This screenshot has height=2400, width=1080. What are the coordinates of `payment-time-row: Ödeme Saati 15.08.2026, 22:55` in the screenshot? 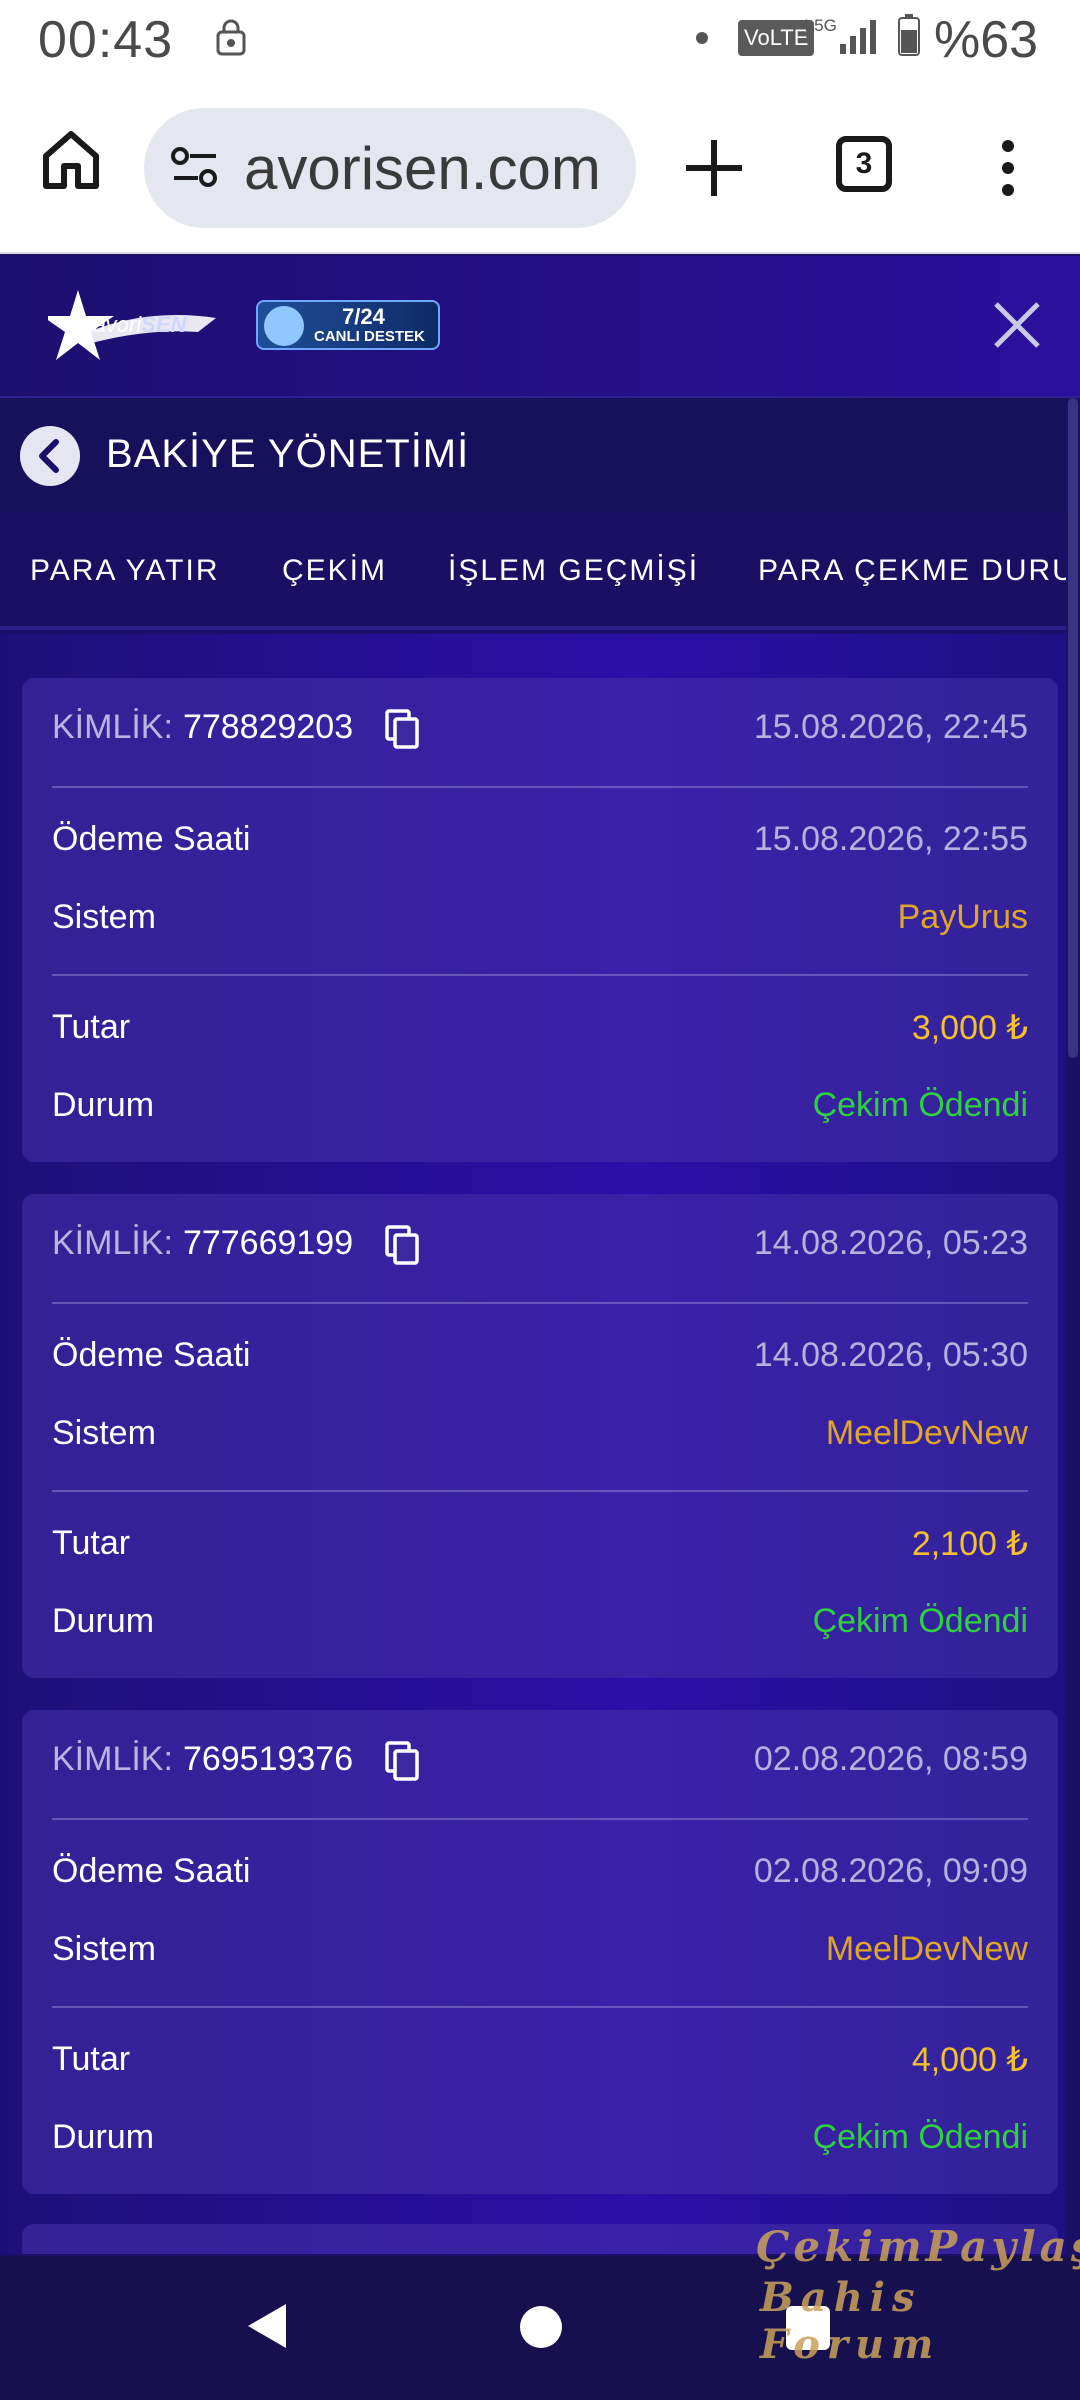 It's located at (540, 839).